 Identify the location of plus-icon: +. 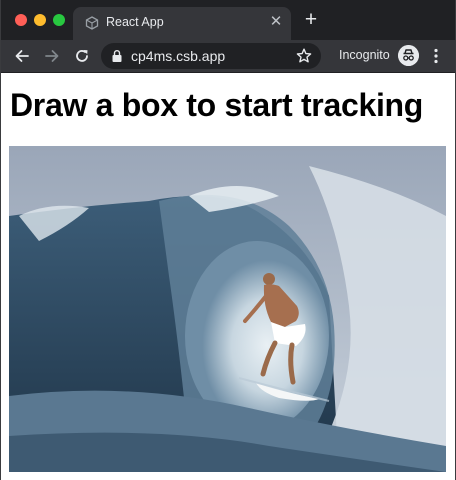
(311, 19).